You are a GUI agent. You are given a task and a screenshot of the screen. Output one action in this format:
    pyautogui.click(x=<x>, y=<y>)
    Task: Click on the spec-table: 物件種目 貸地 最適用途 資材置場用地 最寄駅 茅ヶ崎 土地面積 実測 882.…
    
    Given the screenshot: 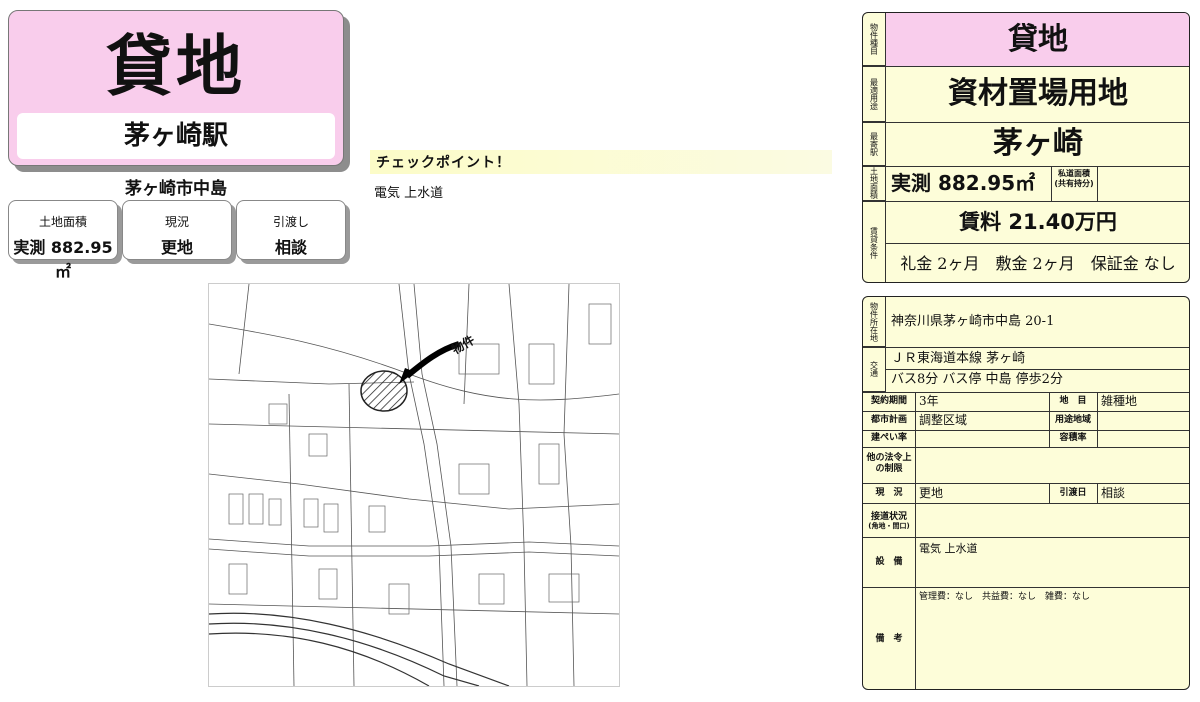 What is the action you would take?
    pyautogui.click(x=1026, y=147)
    